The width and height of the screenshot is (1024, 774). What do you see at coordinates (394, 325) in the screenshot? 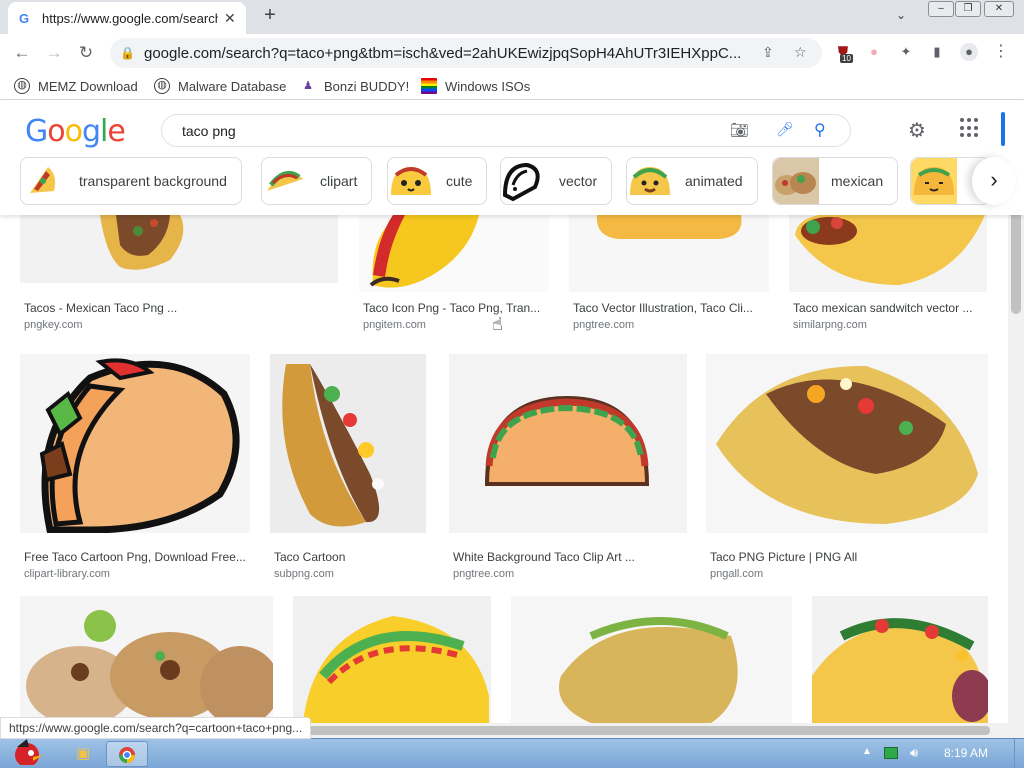
I see `result-site: pngitem.com` at bounding box center [394, 325].